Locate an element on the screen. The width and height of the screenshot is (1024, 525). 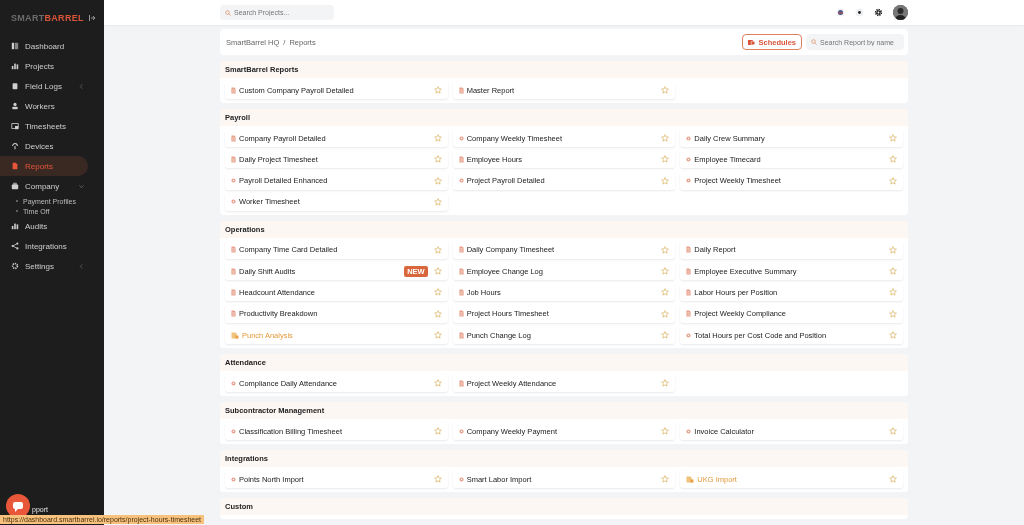
settings-icon is located at coordinates (878, 12).